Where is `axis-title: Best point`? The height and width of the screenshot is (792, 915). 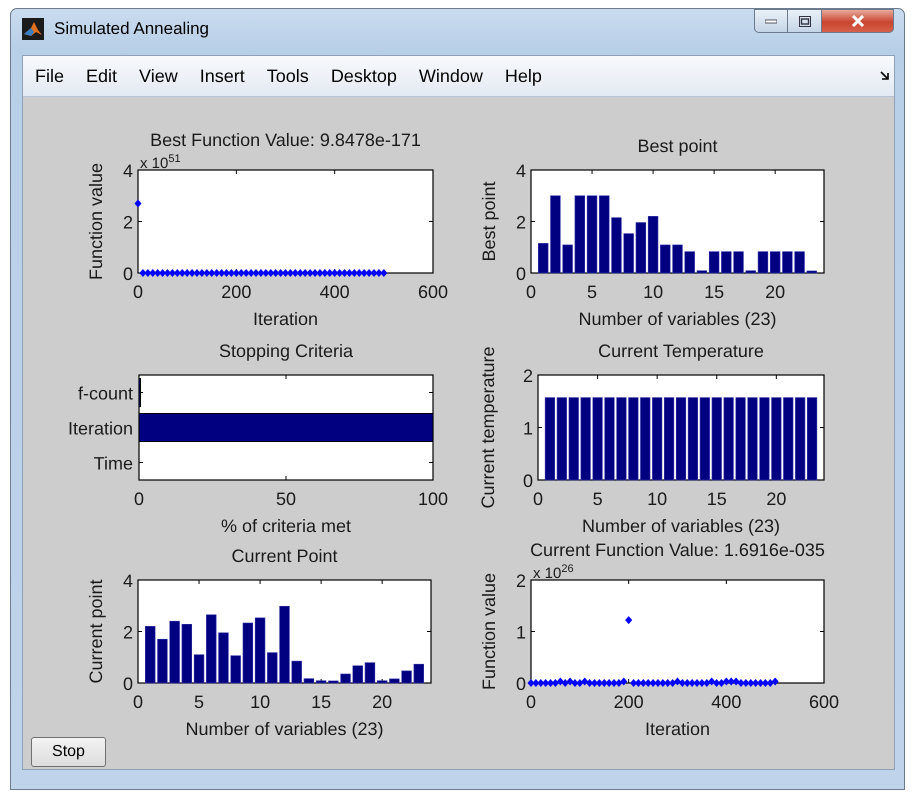
axis-title: Best point is located at coordinates (489, 221).